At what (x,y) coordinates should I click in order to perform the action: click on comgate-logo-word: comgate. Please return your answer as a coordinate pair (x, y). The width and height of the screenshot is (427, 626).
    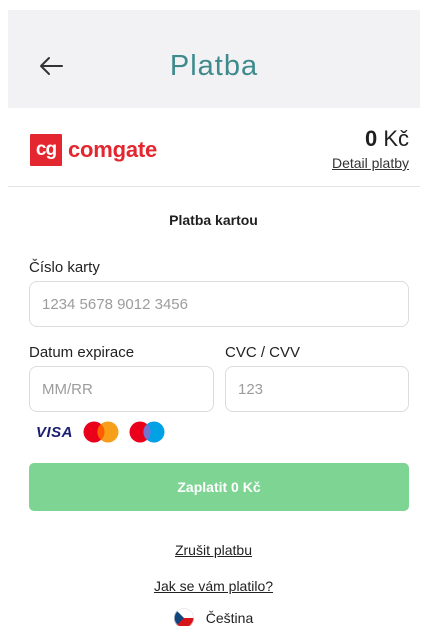
    Looking at the image, I should click on (113, 149).